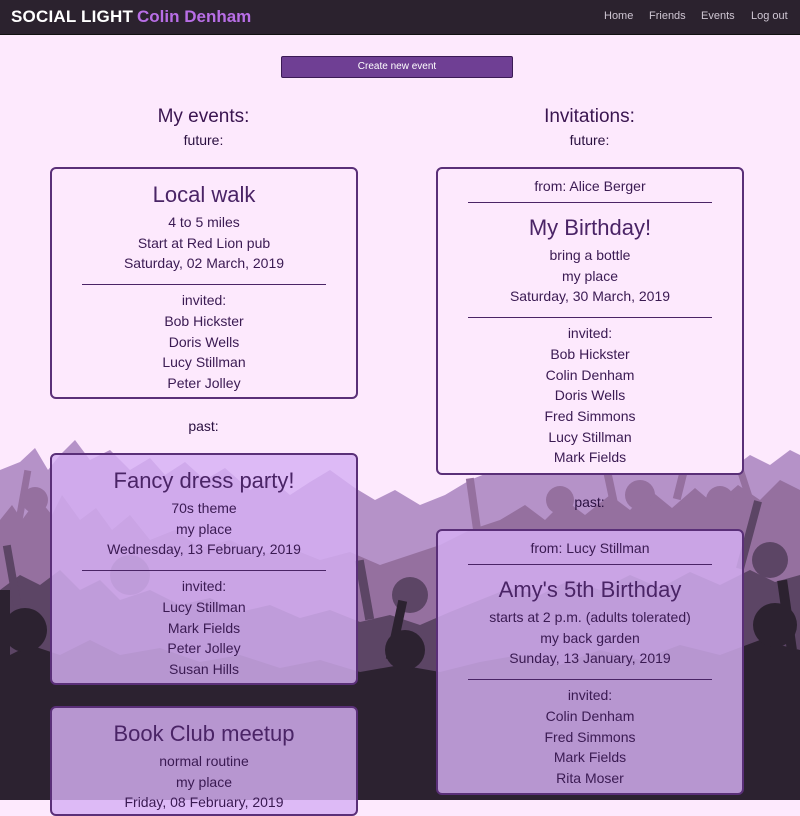 The height and width of the screenshot is (816, 800). I want to click on event-title: Local walk, so click(204, 194).